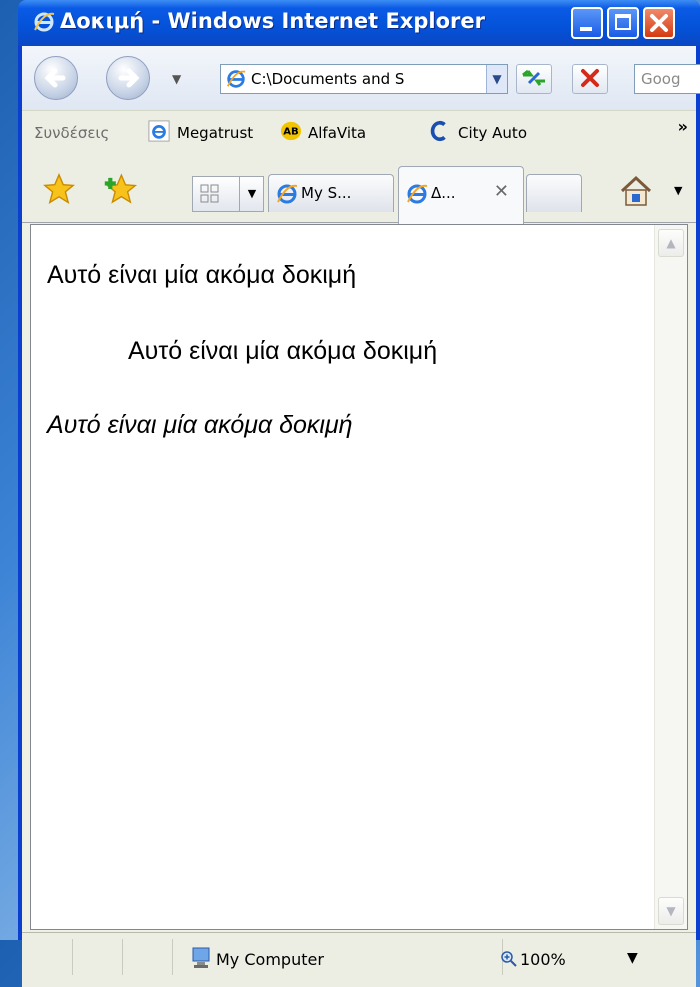  I want to click on close-tab-icon: ✕, so click(501, 191).